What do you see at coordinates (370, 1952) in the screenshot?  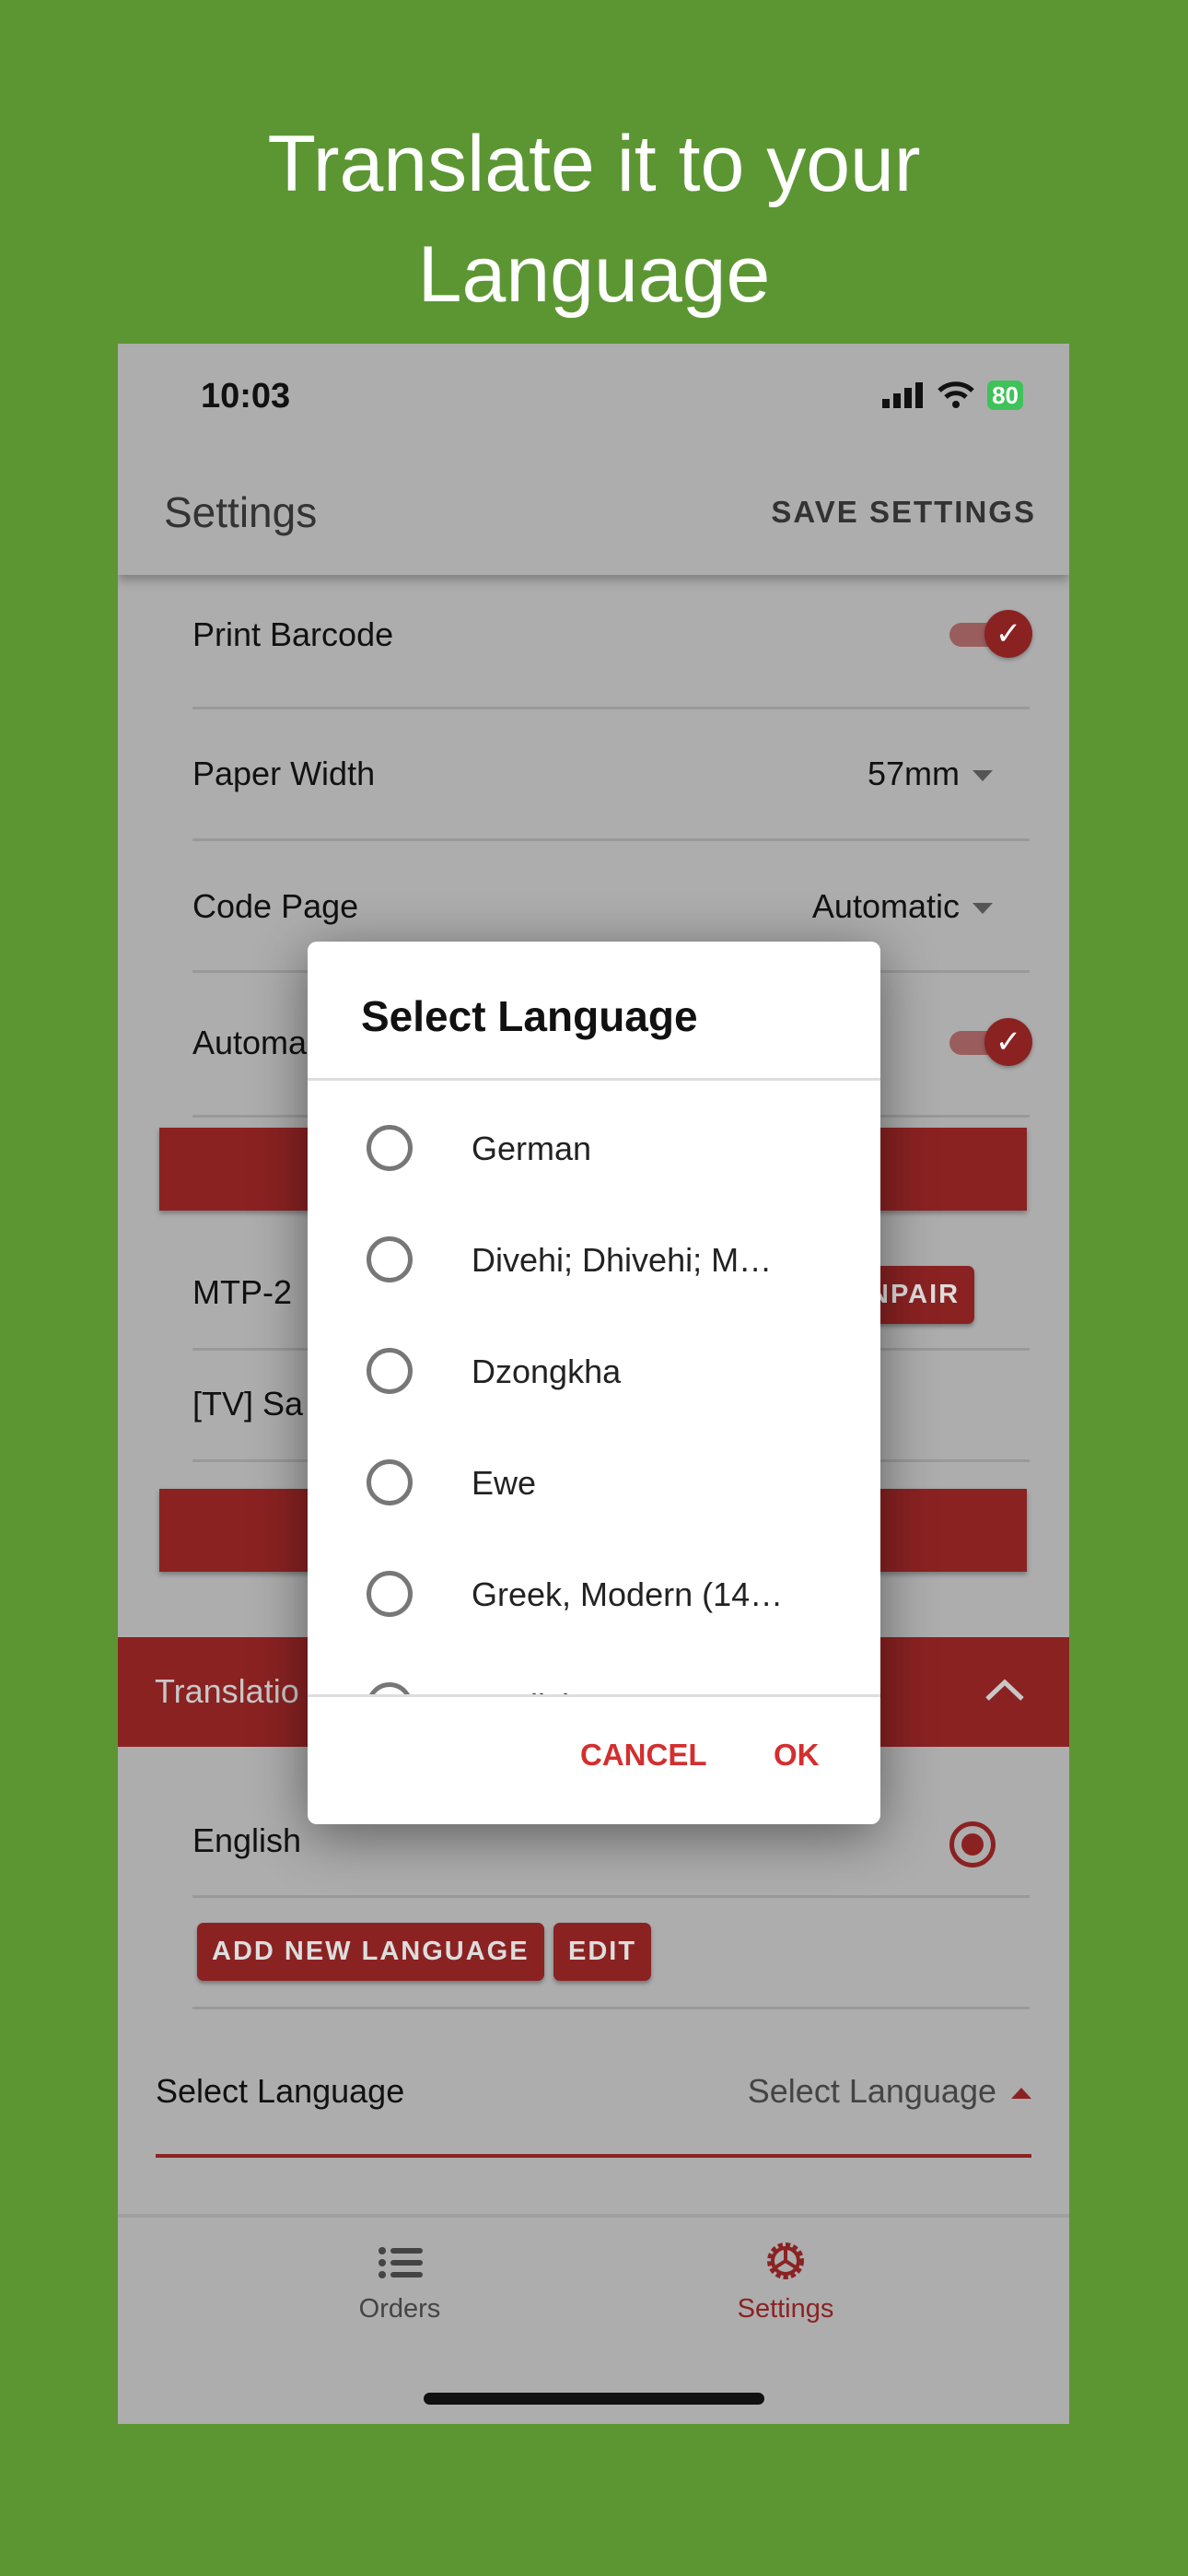 I see `add-new-language-button: ADD NEW LANGUAGE` at bounding box center [370, 1952].